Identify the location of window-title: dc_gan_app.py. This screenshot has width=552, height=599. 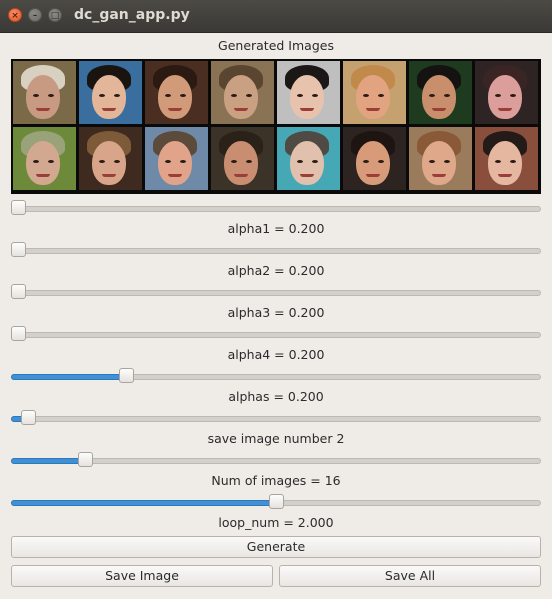
(132, 15).